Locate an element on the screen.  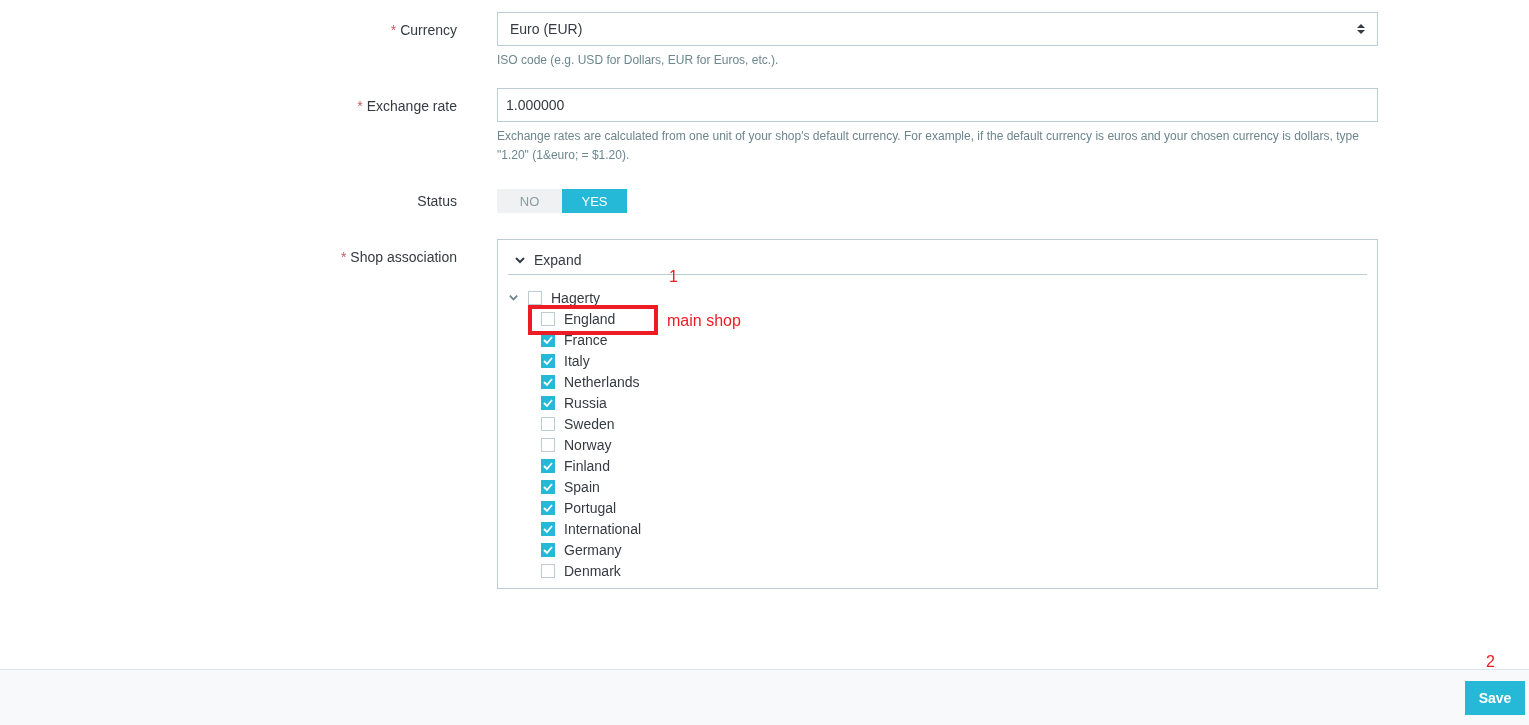
shop-label: Finland is located at coordinates (587, 465).